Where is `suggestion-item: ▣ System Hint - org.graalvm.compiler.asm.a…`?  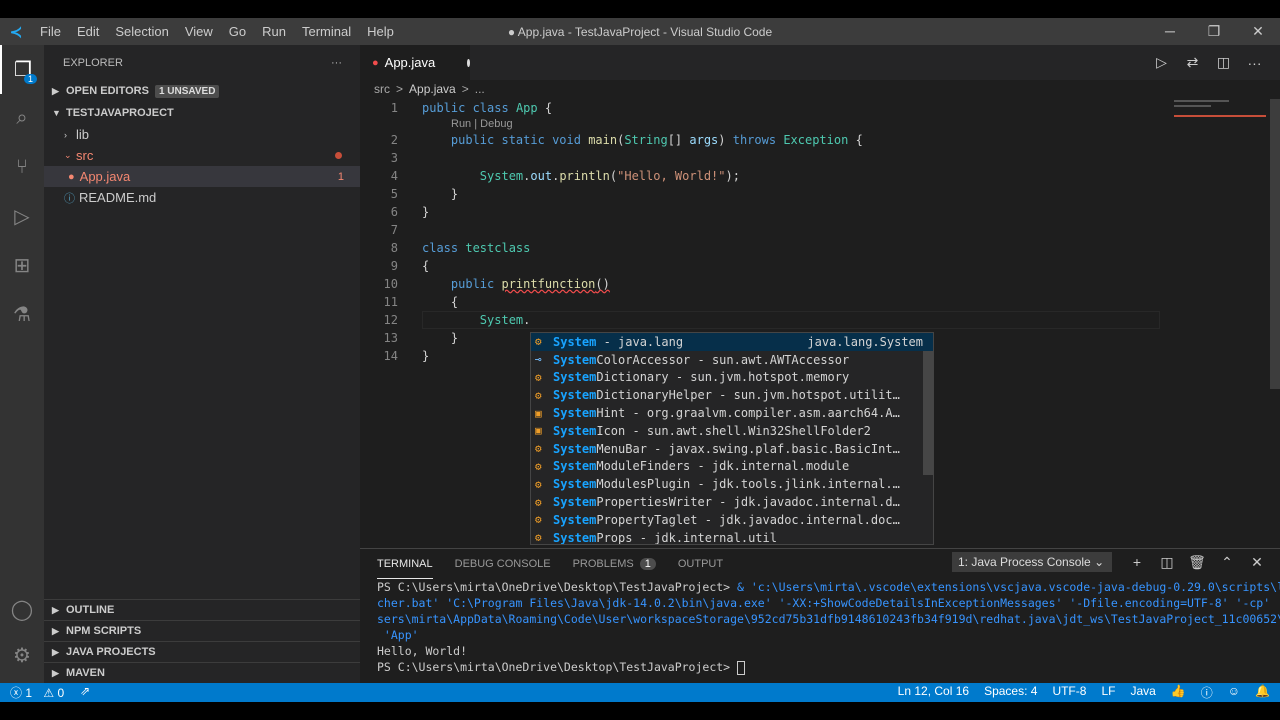
suggestion-item: ▣ System Hint - org.graalvm.compiler.asm.a… is located at coordinates (732, 413).